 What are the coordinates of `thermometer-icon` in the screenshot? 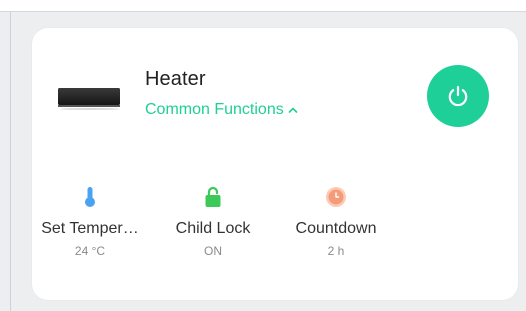 It's located at (90, 197).